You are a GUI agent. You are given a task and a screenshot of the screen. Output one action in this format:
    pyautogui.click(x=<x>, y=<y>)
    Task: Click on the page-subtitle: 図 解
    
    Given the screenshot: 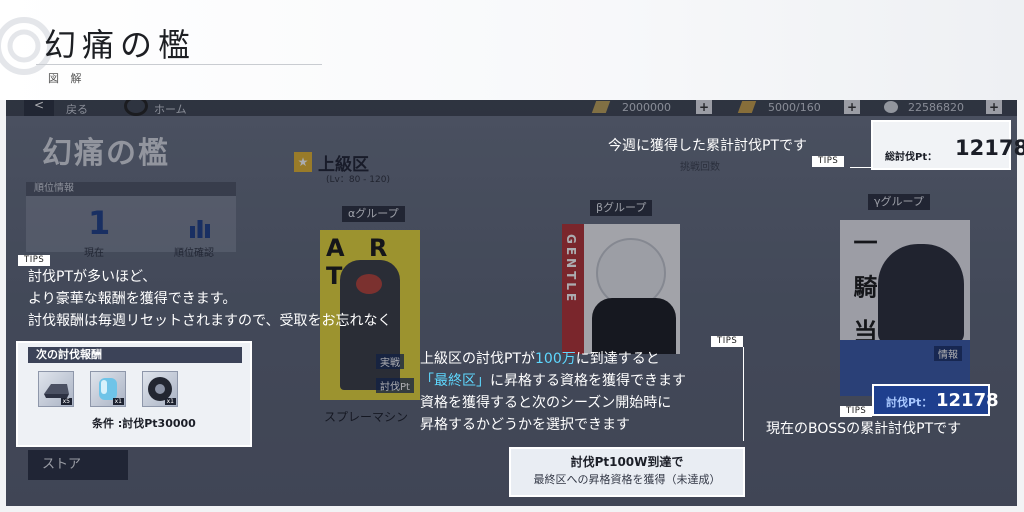 What is the action you would take?
    pyautogui.click(x=67, y=78)
    